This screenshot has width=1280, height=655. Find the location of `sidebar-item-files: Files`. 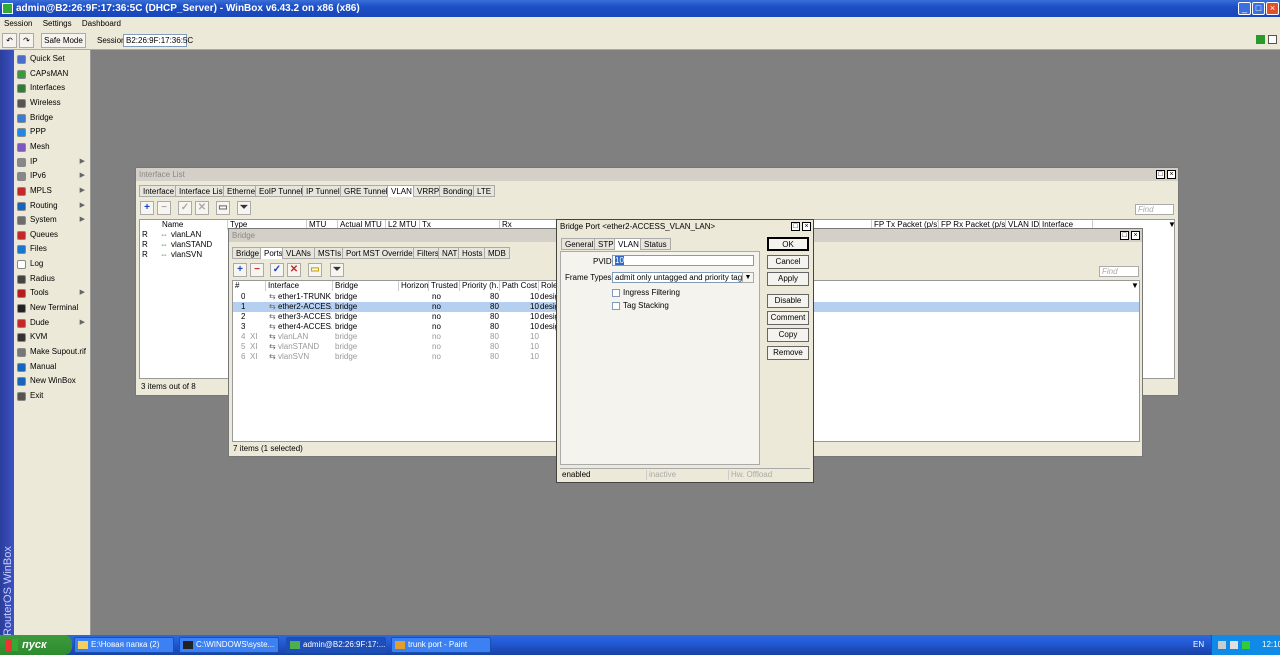

sidebar-item-files: Files is located at coordinates (53, 249).